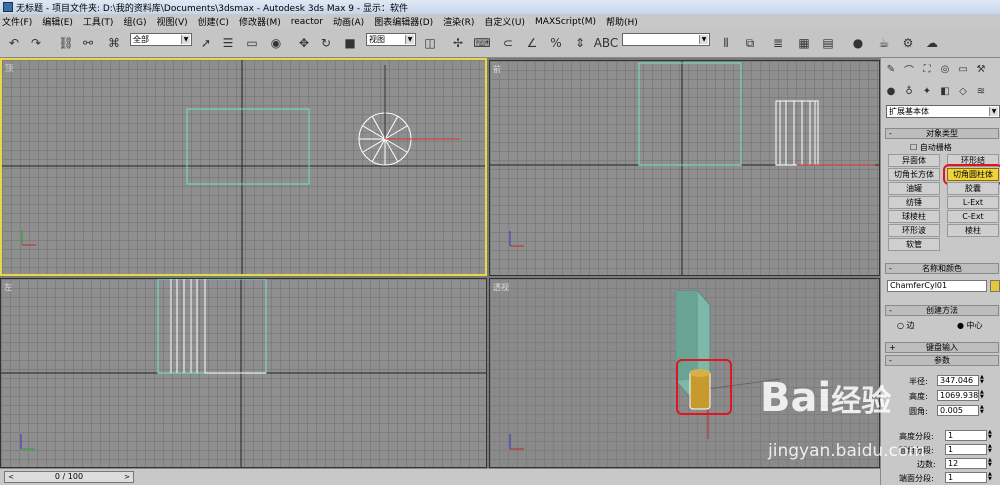 The image size is (1000, 485). What do you see at coordinates (973, 216) in the screenshot?
I see `object-button: C-Ext` at bounding box center [973, 216].